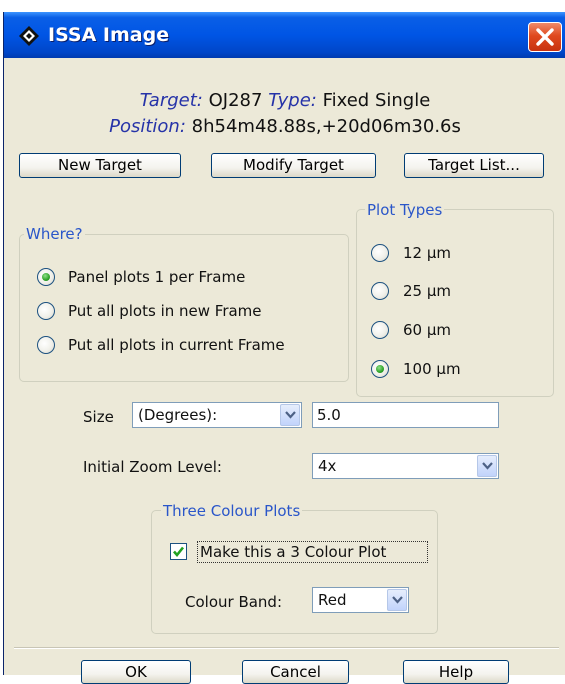 The width and height of the screenshot is (565, 684). Describe the element at coordinates (405, 210) in the screenshot. I see `plot-types-group-title: Plot Types` at that location.